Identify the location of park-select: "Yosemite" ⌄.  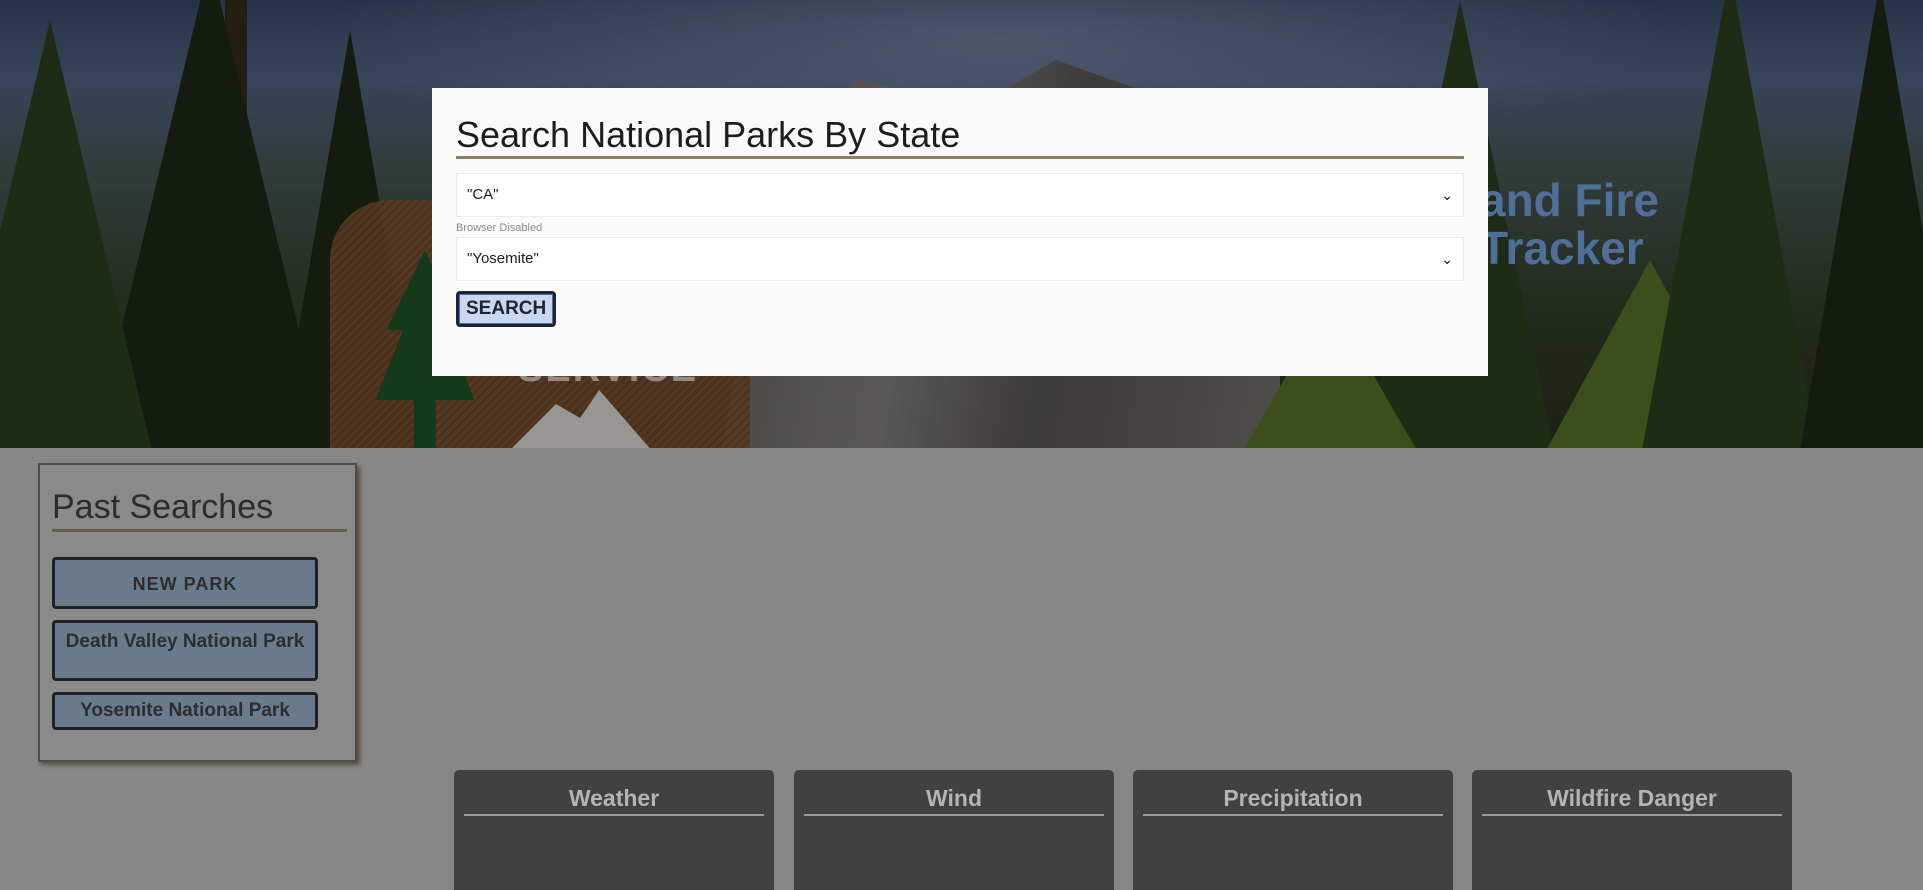
(960, 259).